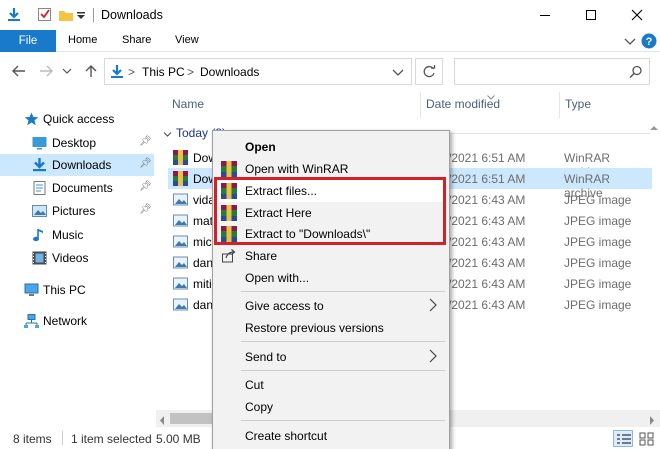  Describe the element at coordinates (649, 41) in the screenshot. I see `help-icon: ?` at that location.